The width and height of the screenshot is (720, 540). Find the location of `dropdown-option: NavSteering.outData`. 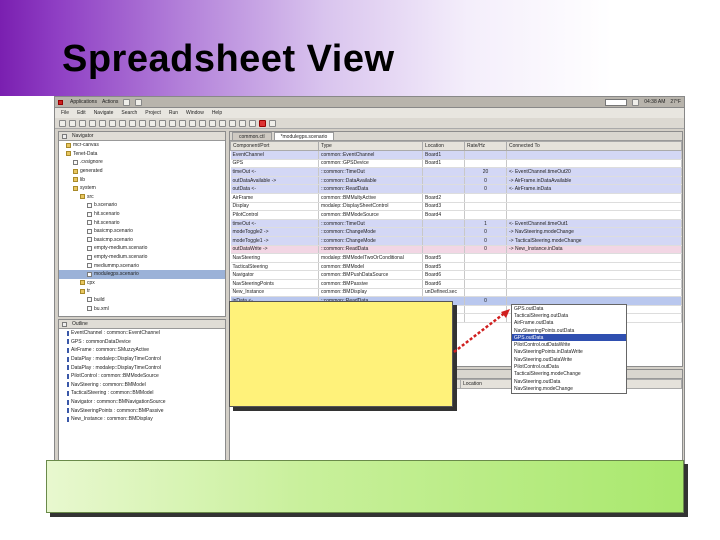

dropdown-option: NavSteering.outData is located at coordinates (569, 381).